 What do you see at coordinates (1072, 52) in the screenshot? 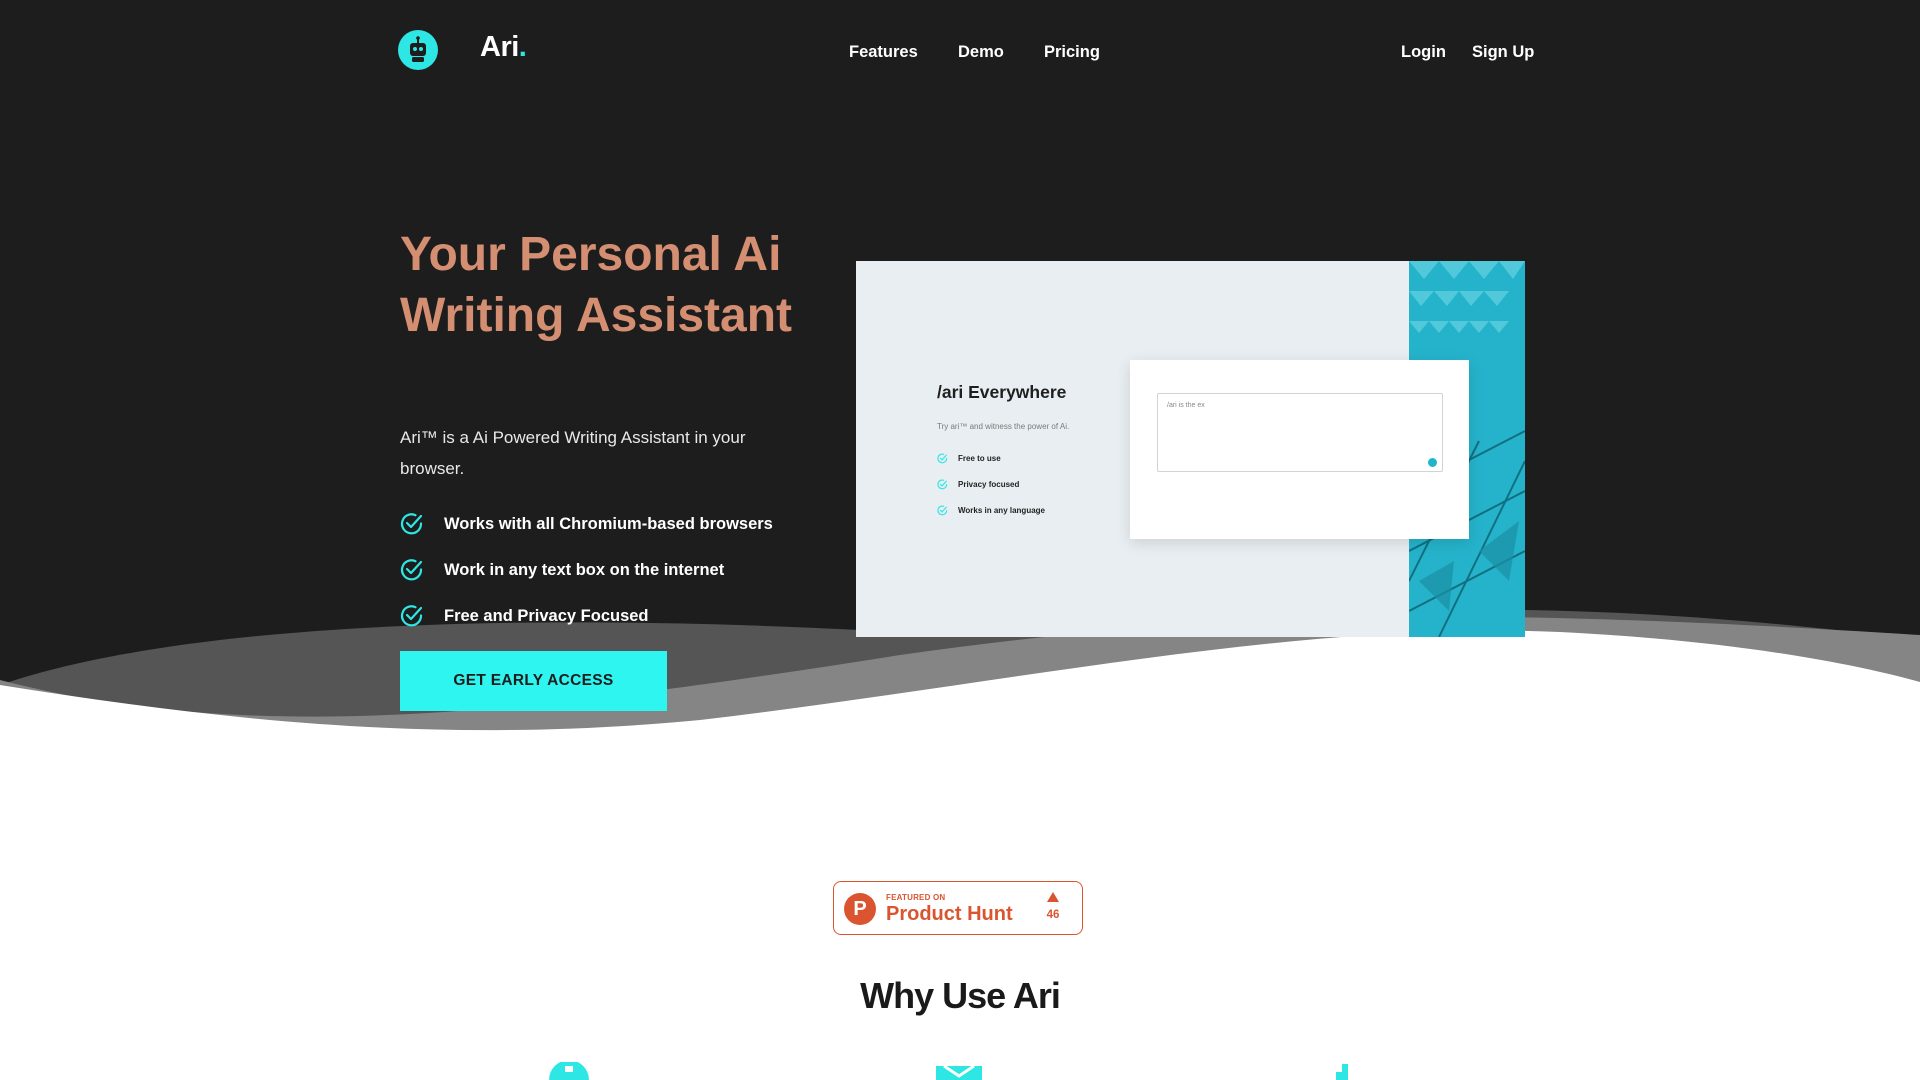
I see `nav-pricing-link: Pricing` at bounding box center [1072, 52].